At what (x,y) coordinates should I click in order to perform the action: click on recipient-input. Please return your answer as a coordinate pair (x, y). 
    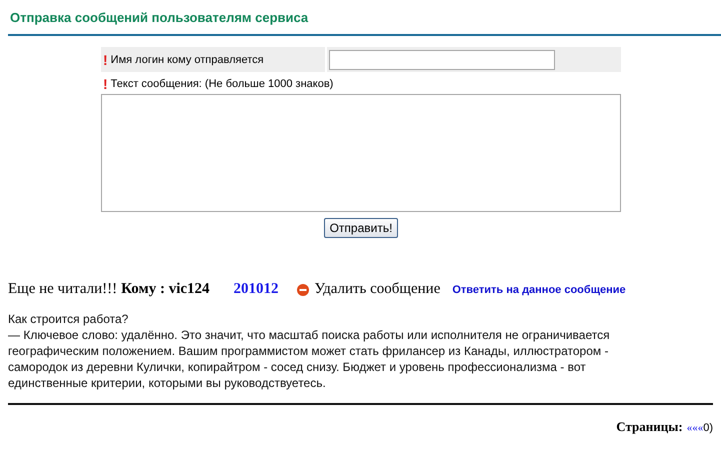
    Looking at the image, I should click on (442, 60).